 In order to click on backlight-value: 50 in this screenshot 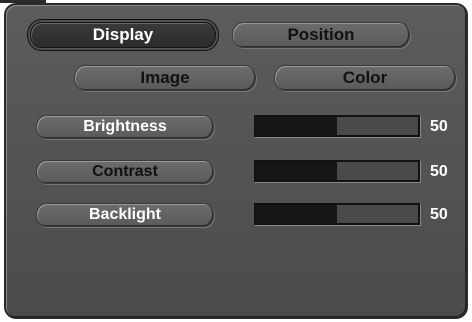, I will do `click(439, 214)`.